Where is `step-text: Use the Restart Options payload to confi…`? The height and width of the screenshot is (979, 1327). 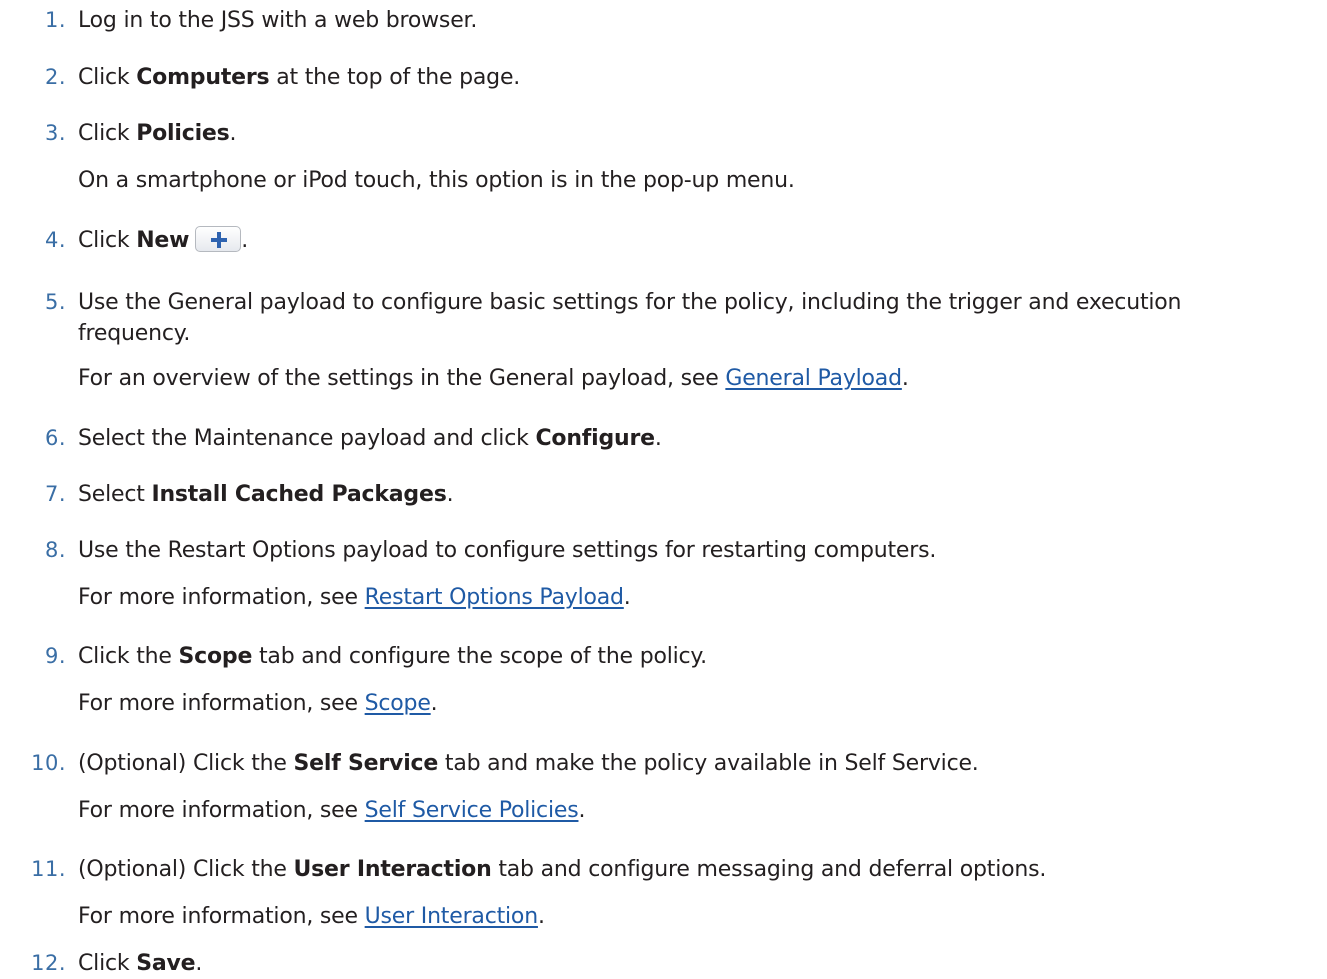 step-text: Use the Restart Options payload to confi… is located at coordinates (507, 550).